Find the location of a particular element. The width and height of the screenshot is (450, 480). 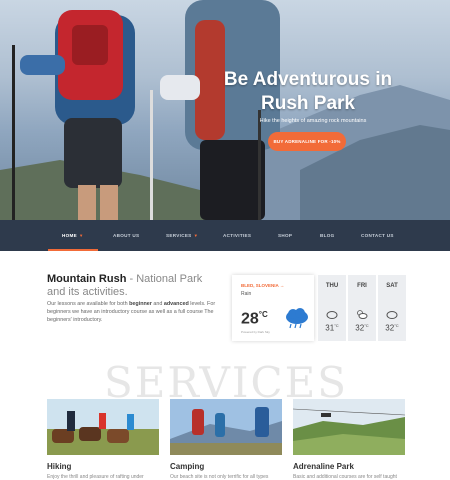

weather-location: BLED, SLOVENIA → is located at coordinates (262, 285).